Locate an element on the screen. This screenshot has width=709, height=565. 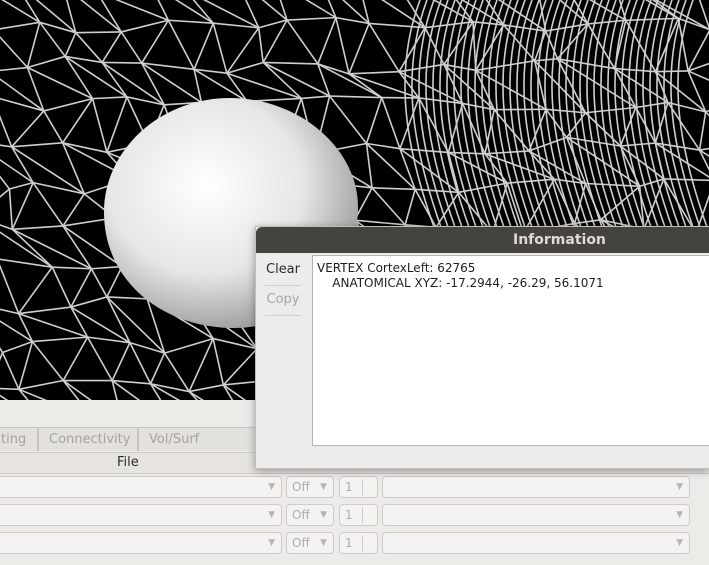
tab-vol-surf-outline: Vol/Surf Outline is located at coordinates (197, 449).